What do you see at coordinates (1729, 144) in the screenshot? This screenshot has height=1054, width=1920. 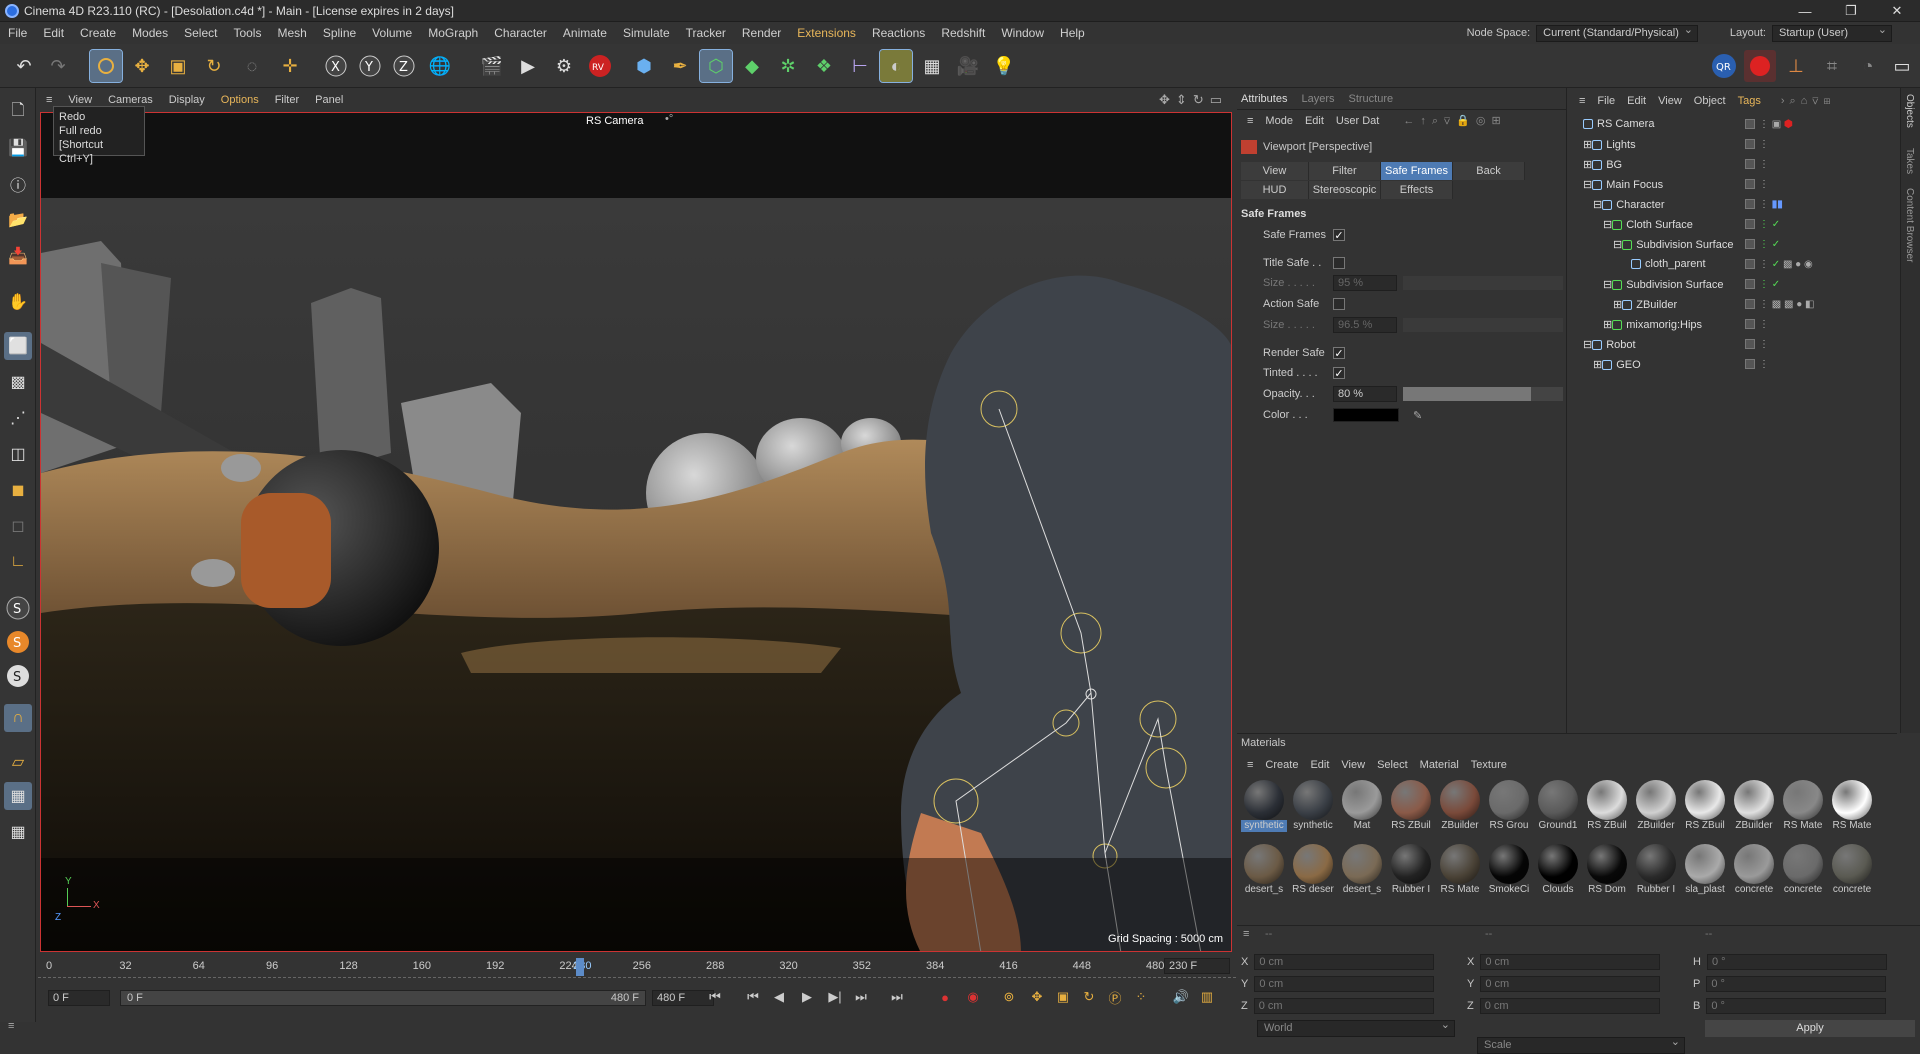 I see `object-row-lights: ⊞ Lights ⋮` at bounding box center [1729, 144].